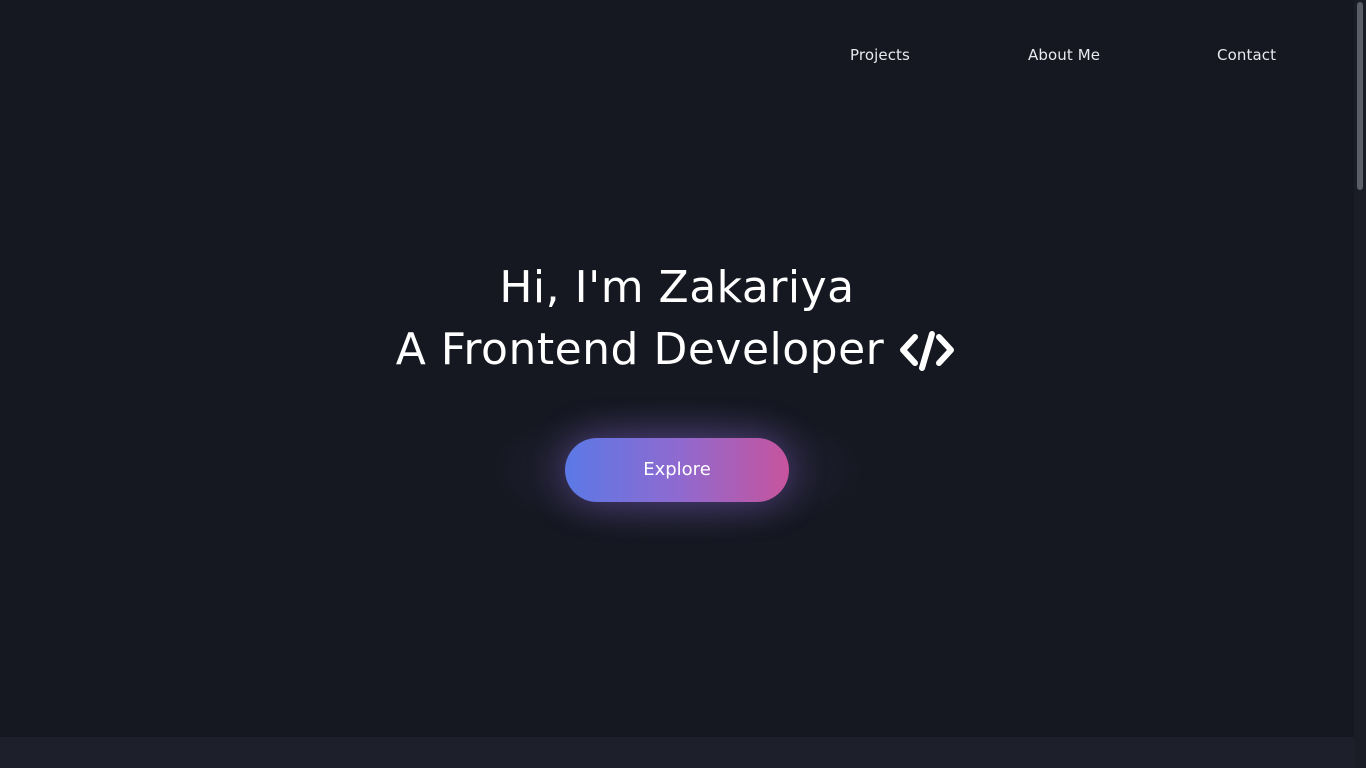  I want to click on explore-button: Explore, so click(677, 470).